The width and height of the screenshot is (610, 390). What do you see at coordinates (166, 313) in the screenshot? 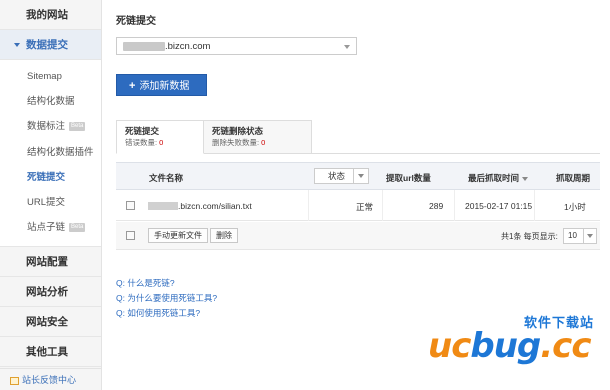
I see `faq-link-how: Q: 如何使用死链工具?` at bounding box center [166, 313].